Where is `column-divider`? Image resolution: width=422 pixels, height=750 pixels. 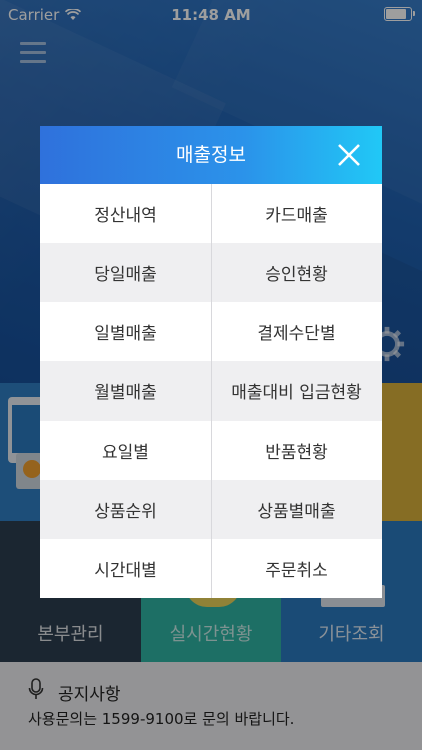
column-divider is located at coordinates (211, 391).